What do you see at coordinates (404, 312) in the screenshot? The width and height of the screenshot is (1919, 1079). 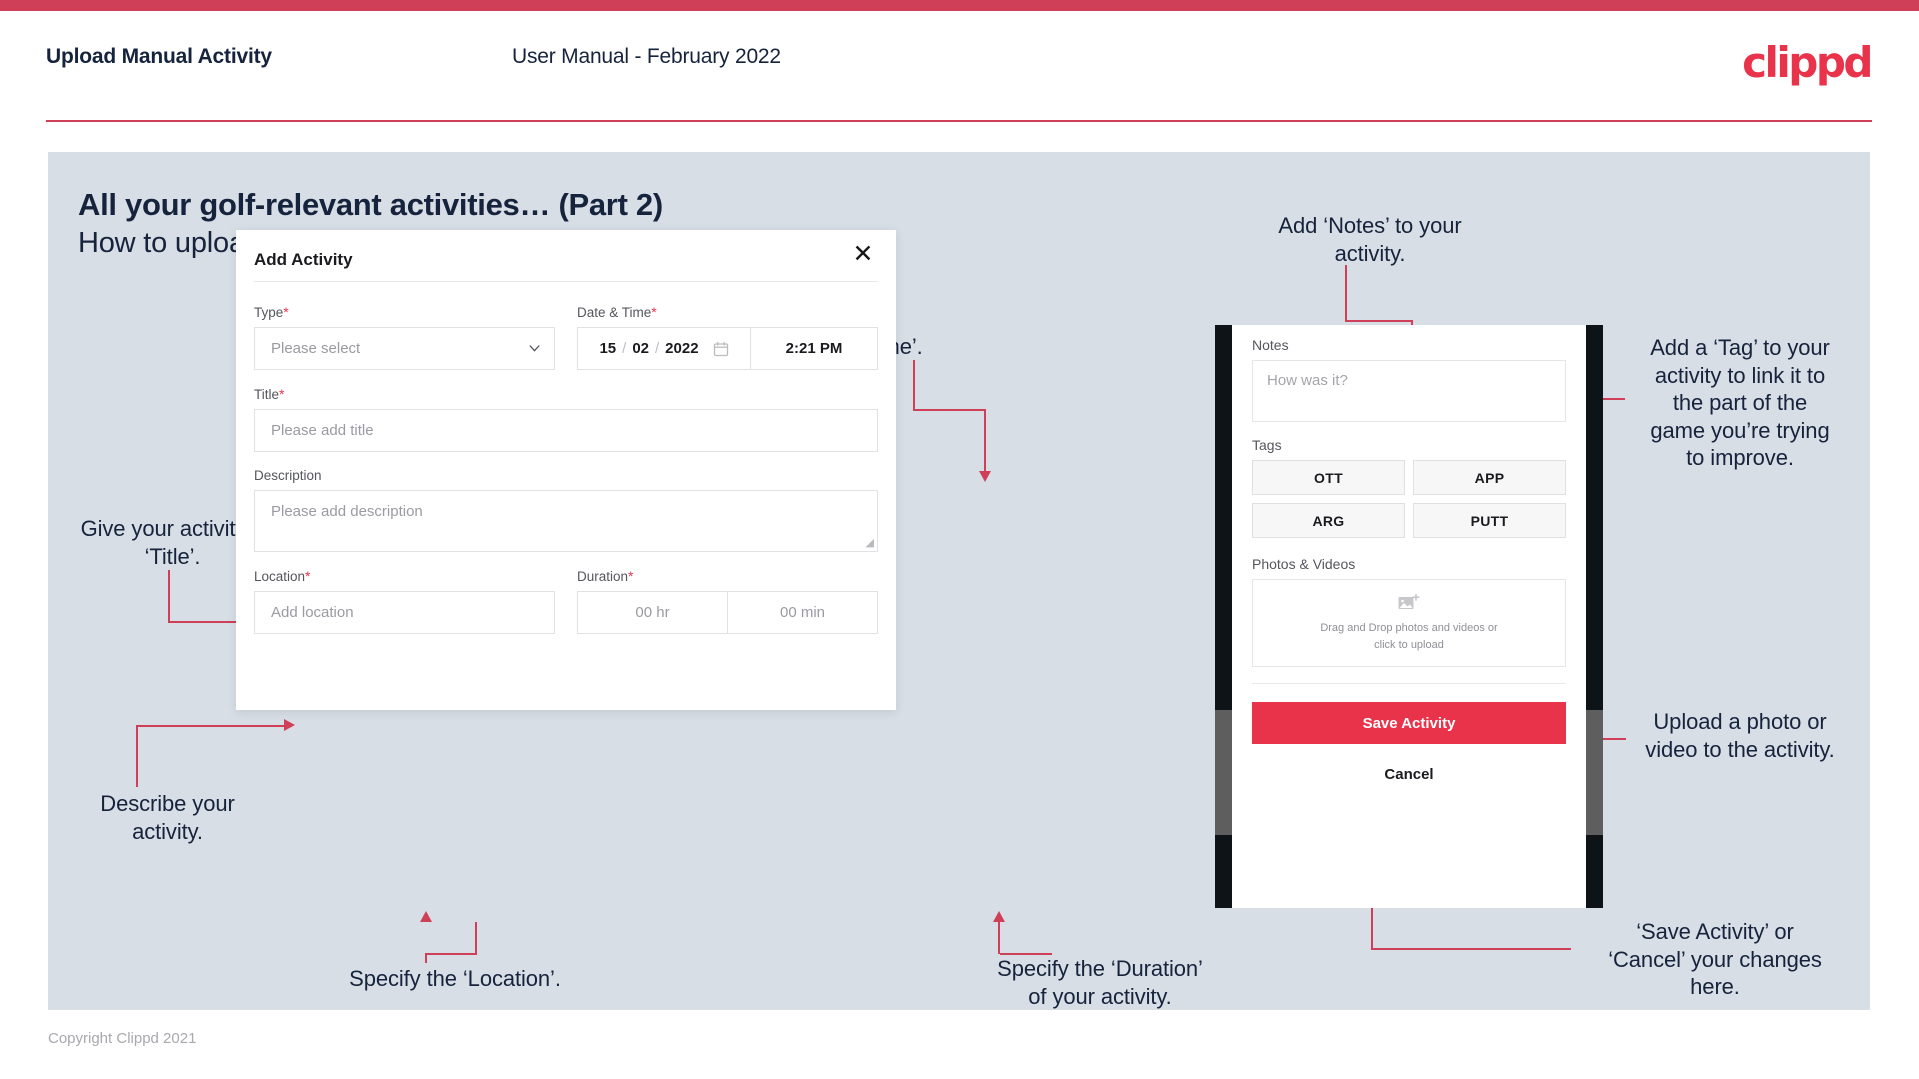 I see `type-label: Type*` at bounding box center [404, 312].